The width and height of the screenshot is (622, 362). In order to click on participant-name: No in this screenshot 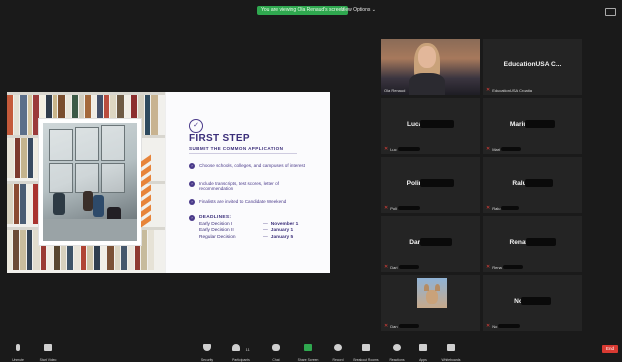, I will do `click(532, 301)`.